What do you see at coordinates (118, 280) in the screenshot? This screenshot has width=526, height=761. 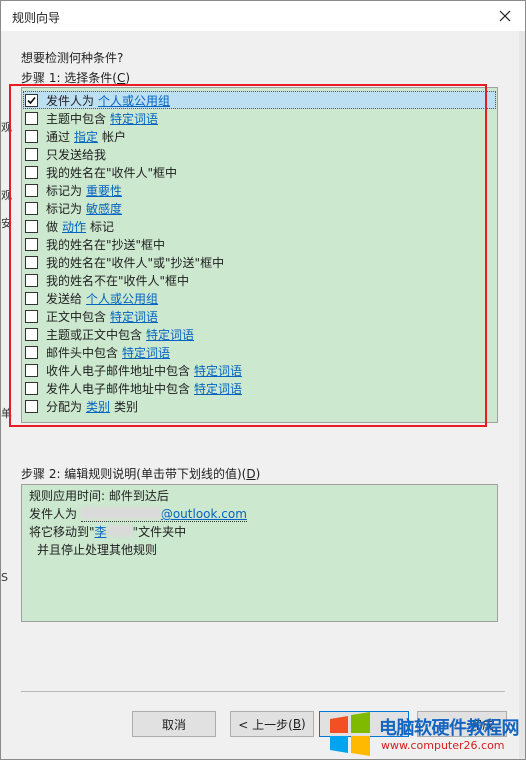 I see `condition-text: 我的姓名不在"收件人"框中` at bounding box center [118, 280].